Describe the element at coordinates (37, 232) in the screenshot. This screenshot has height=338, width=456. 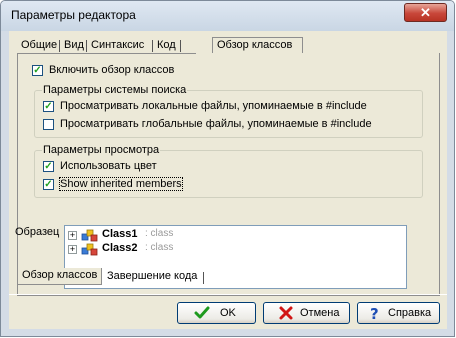
I see `sample-label: Образец` at that location.